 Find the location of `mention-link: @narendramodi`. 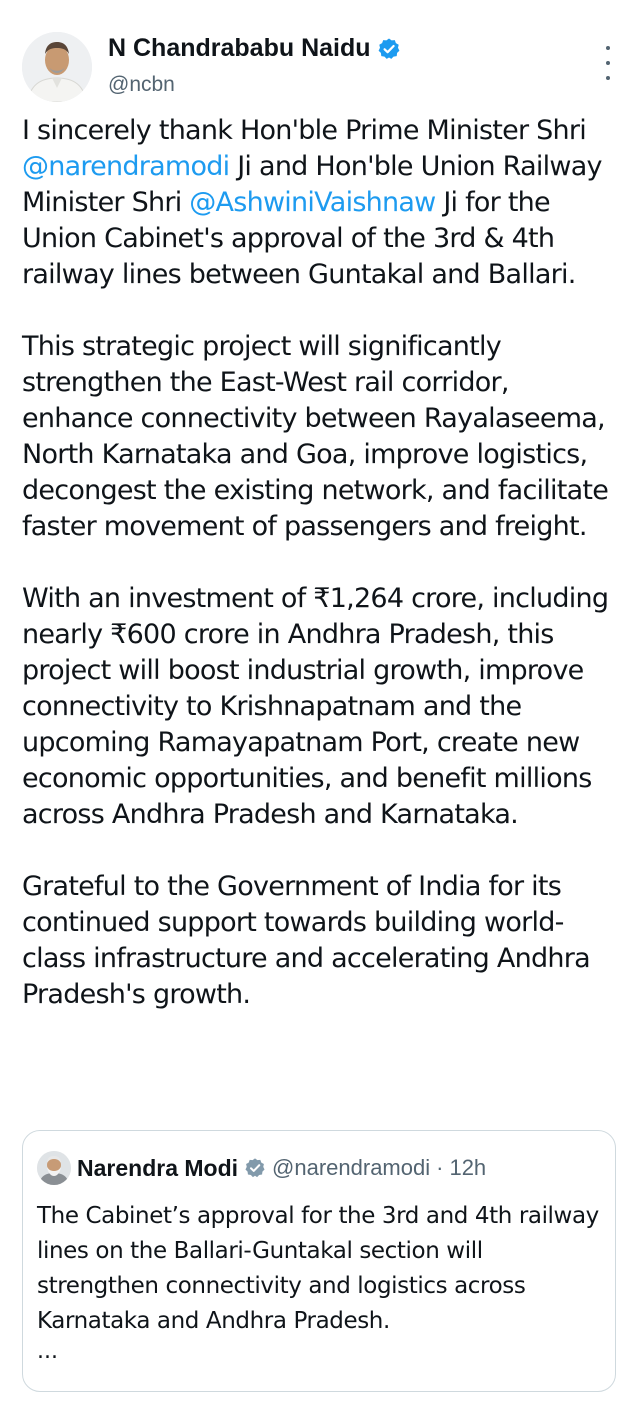

mention-link: @narendramodi is located at coordinates (126, 166).